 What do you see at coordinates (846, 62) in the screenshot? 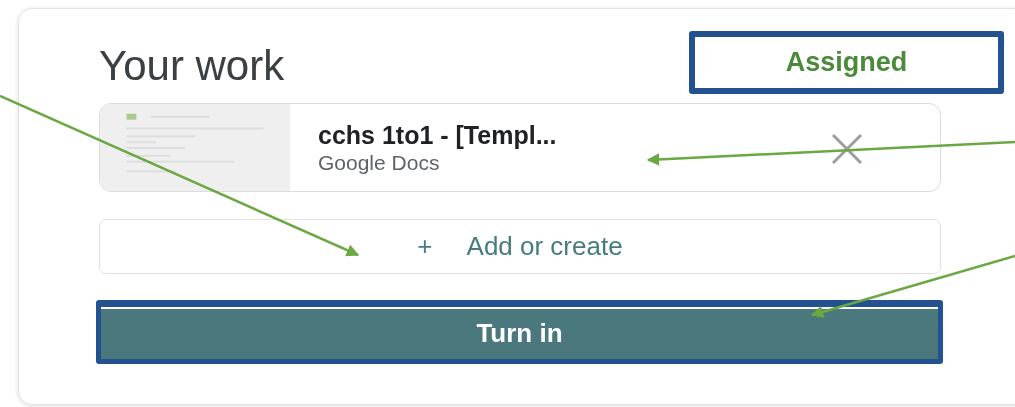
I see `status-label: Assigned` at bounding box center [846, 62].